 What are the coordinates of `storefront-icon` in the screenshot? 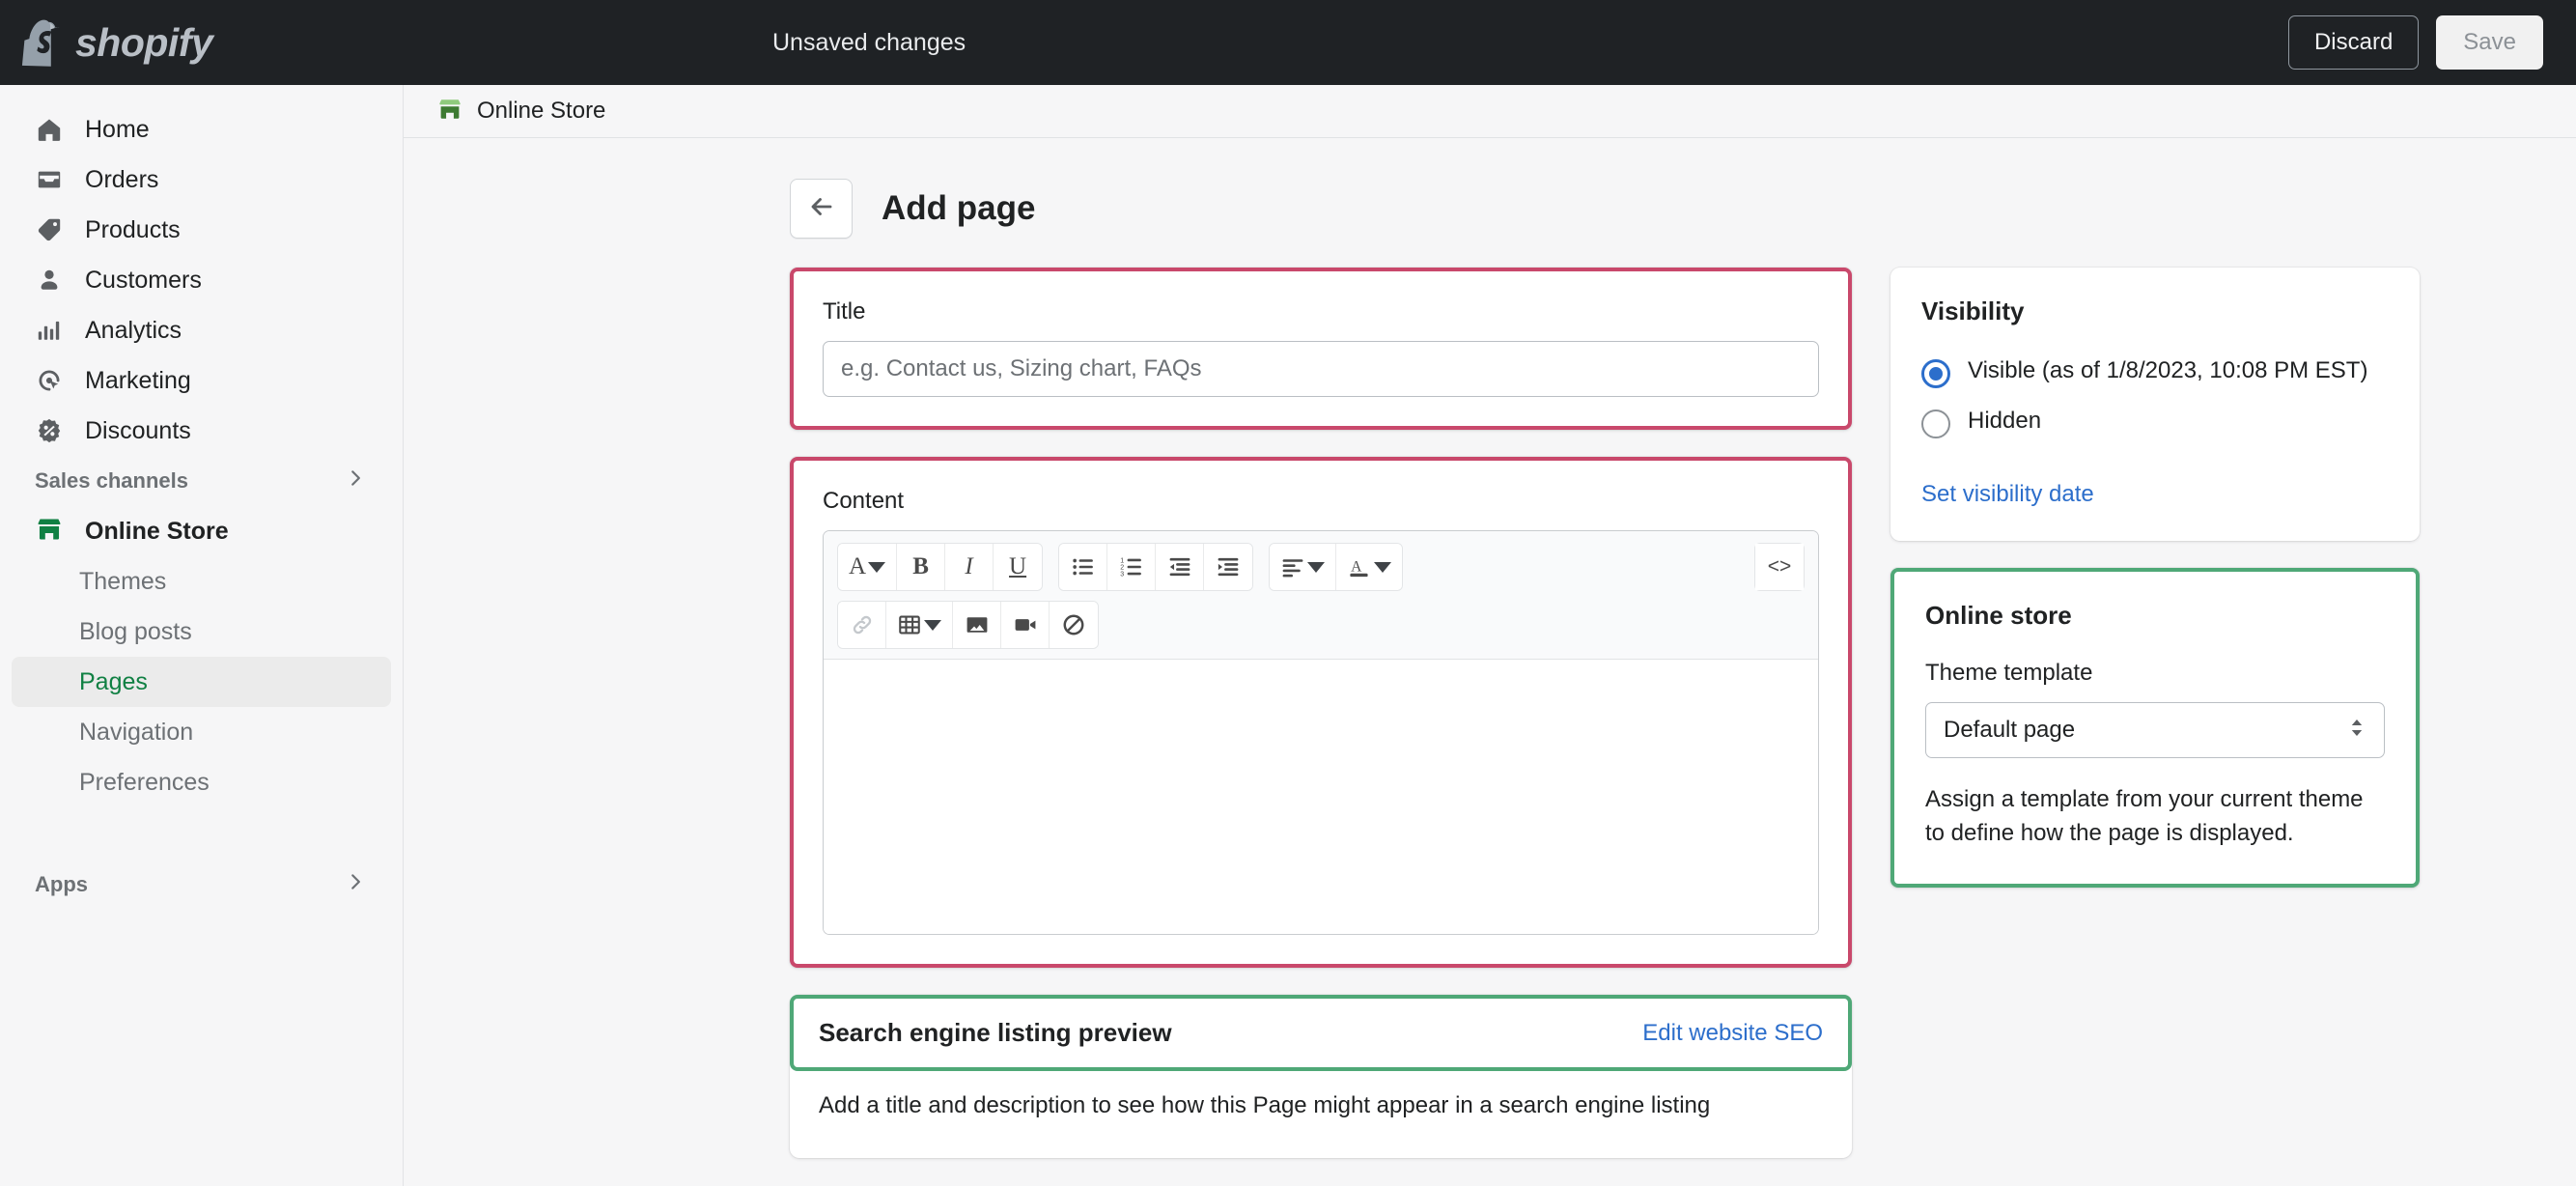 It's located at (450, 111).